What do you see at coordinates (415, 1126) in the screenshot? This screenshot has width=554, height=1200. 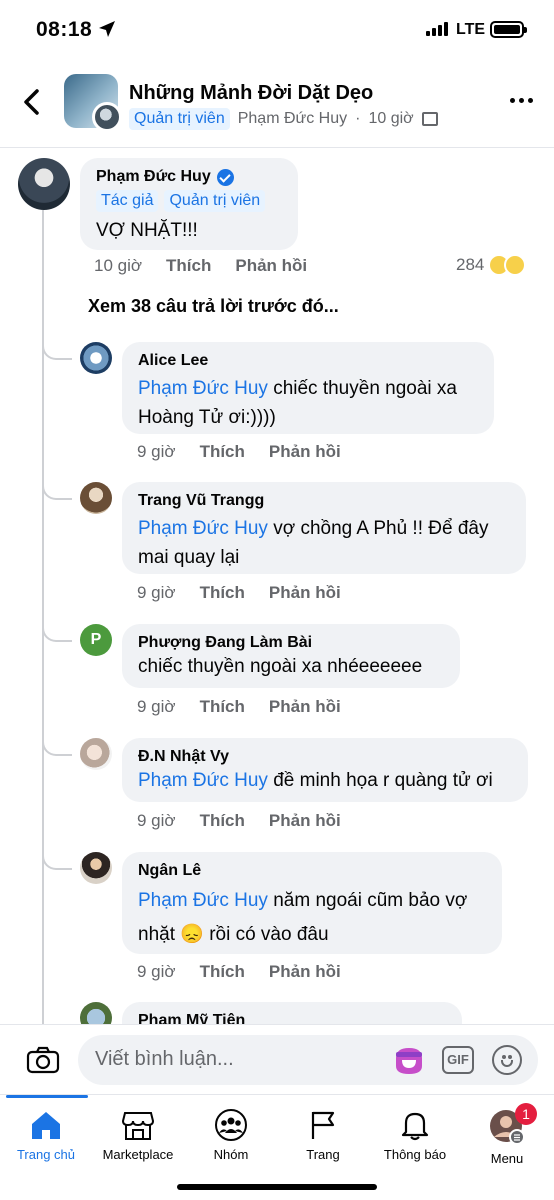 I see `bell-icon` at bounding box center [415, 1126].